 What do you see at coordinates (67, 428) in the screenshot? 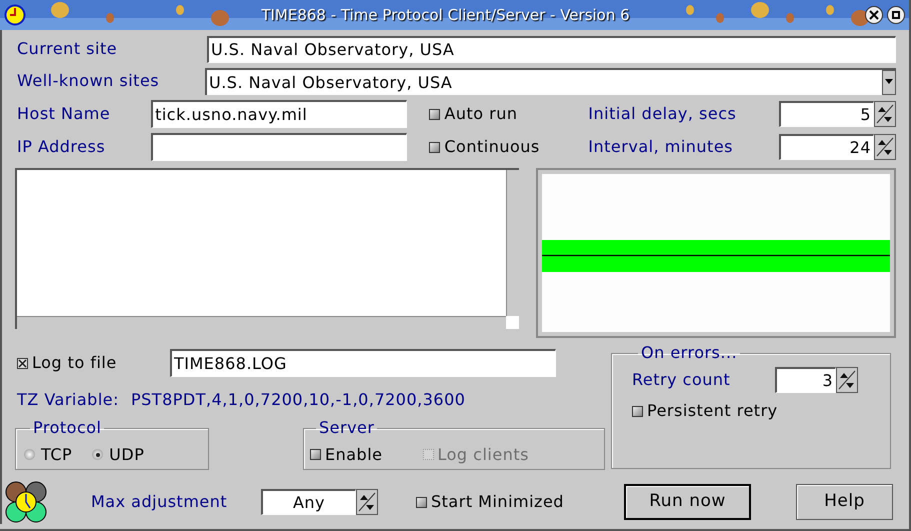
I see `group-title: Protocol` at bounding box center [67, 428].